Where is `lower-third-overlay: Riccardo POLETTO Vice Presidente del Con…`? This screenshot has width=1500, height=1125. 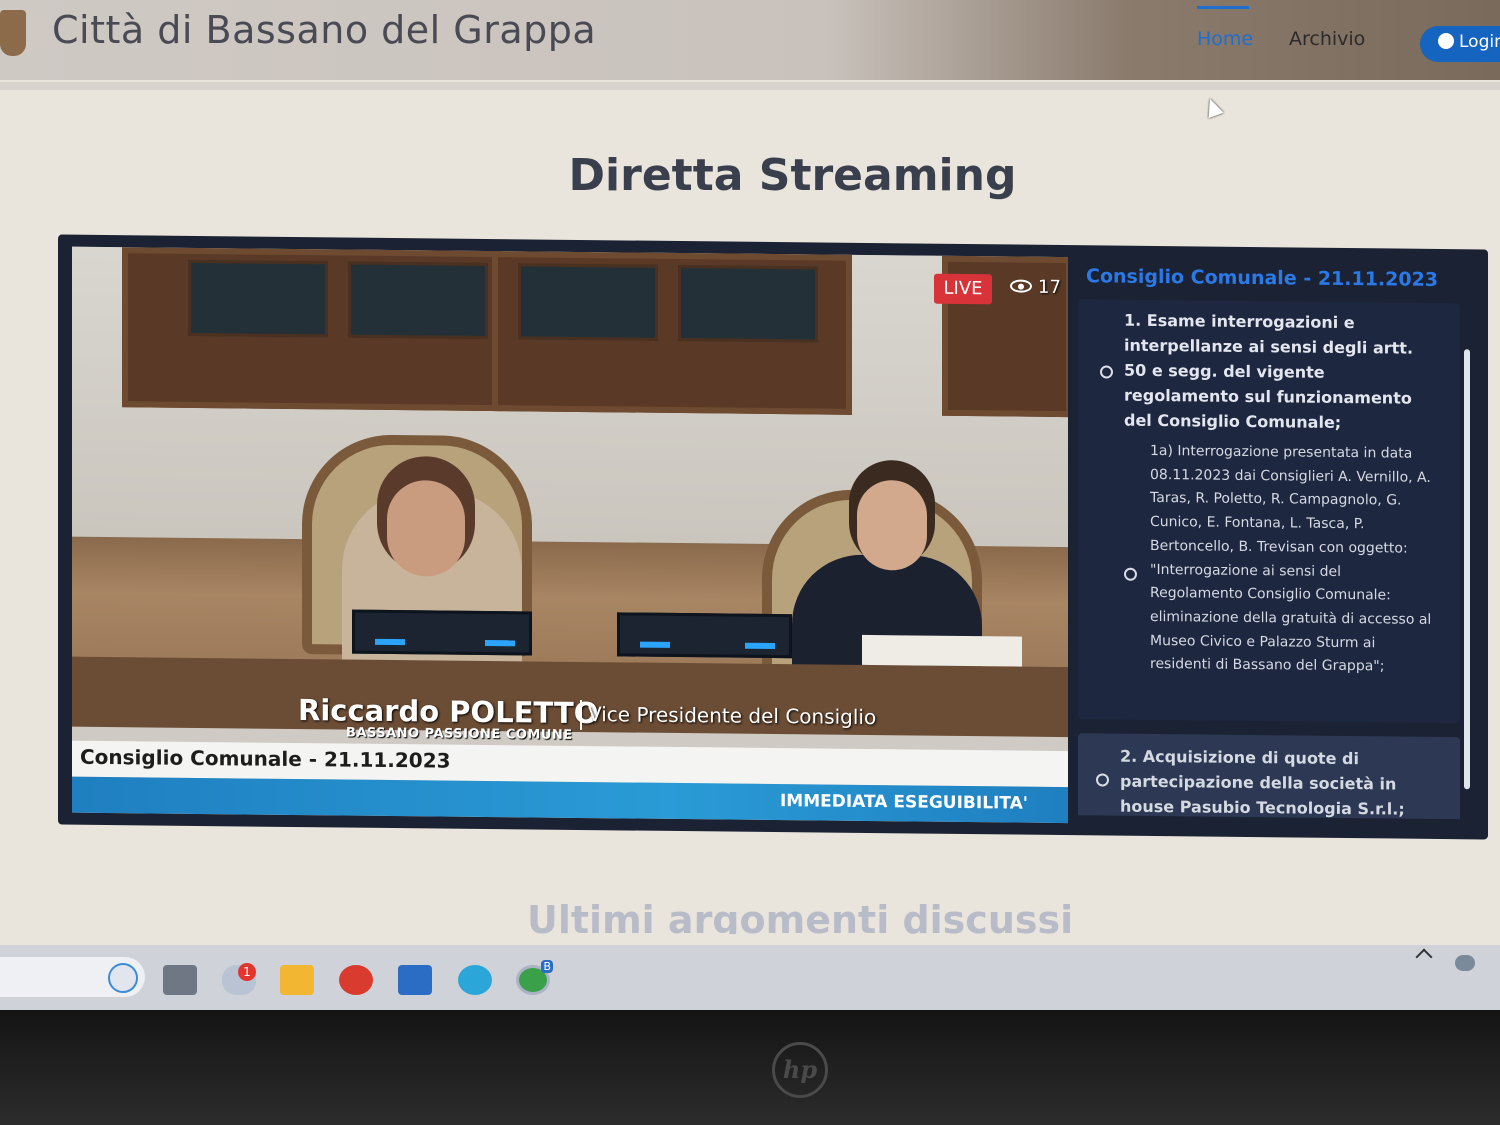 lower-third-overlay: Riccardo POLETTO Vice Presidente del Con… is located at coordinates (570, 755).